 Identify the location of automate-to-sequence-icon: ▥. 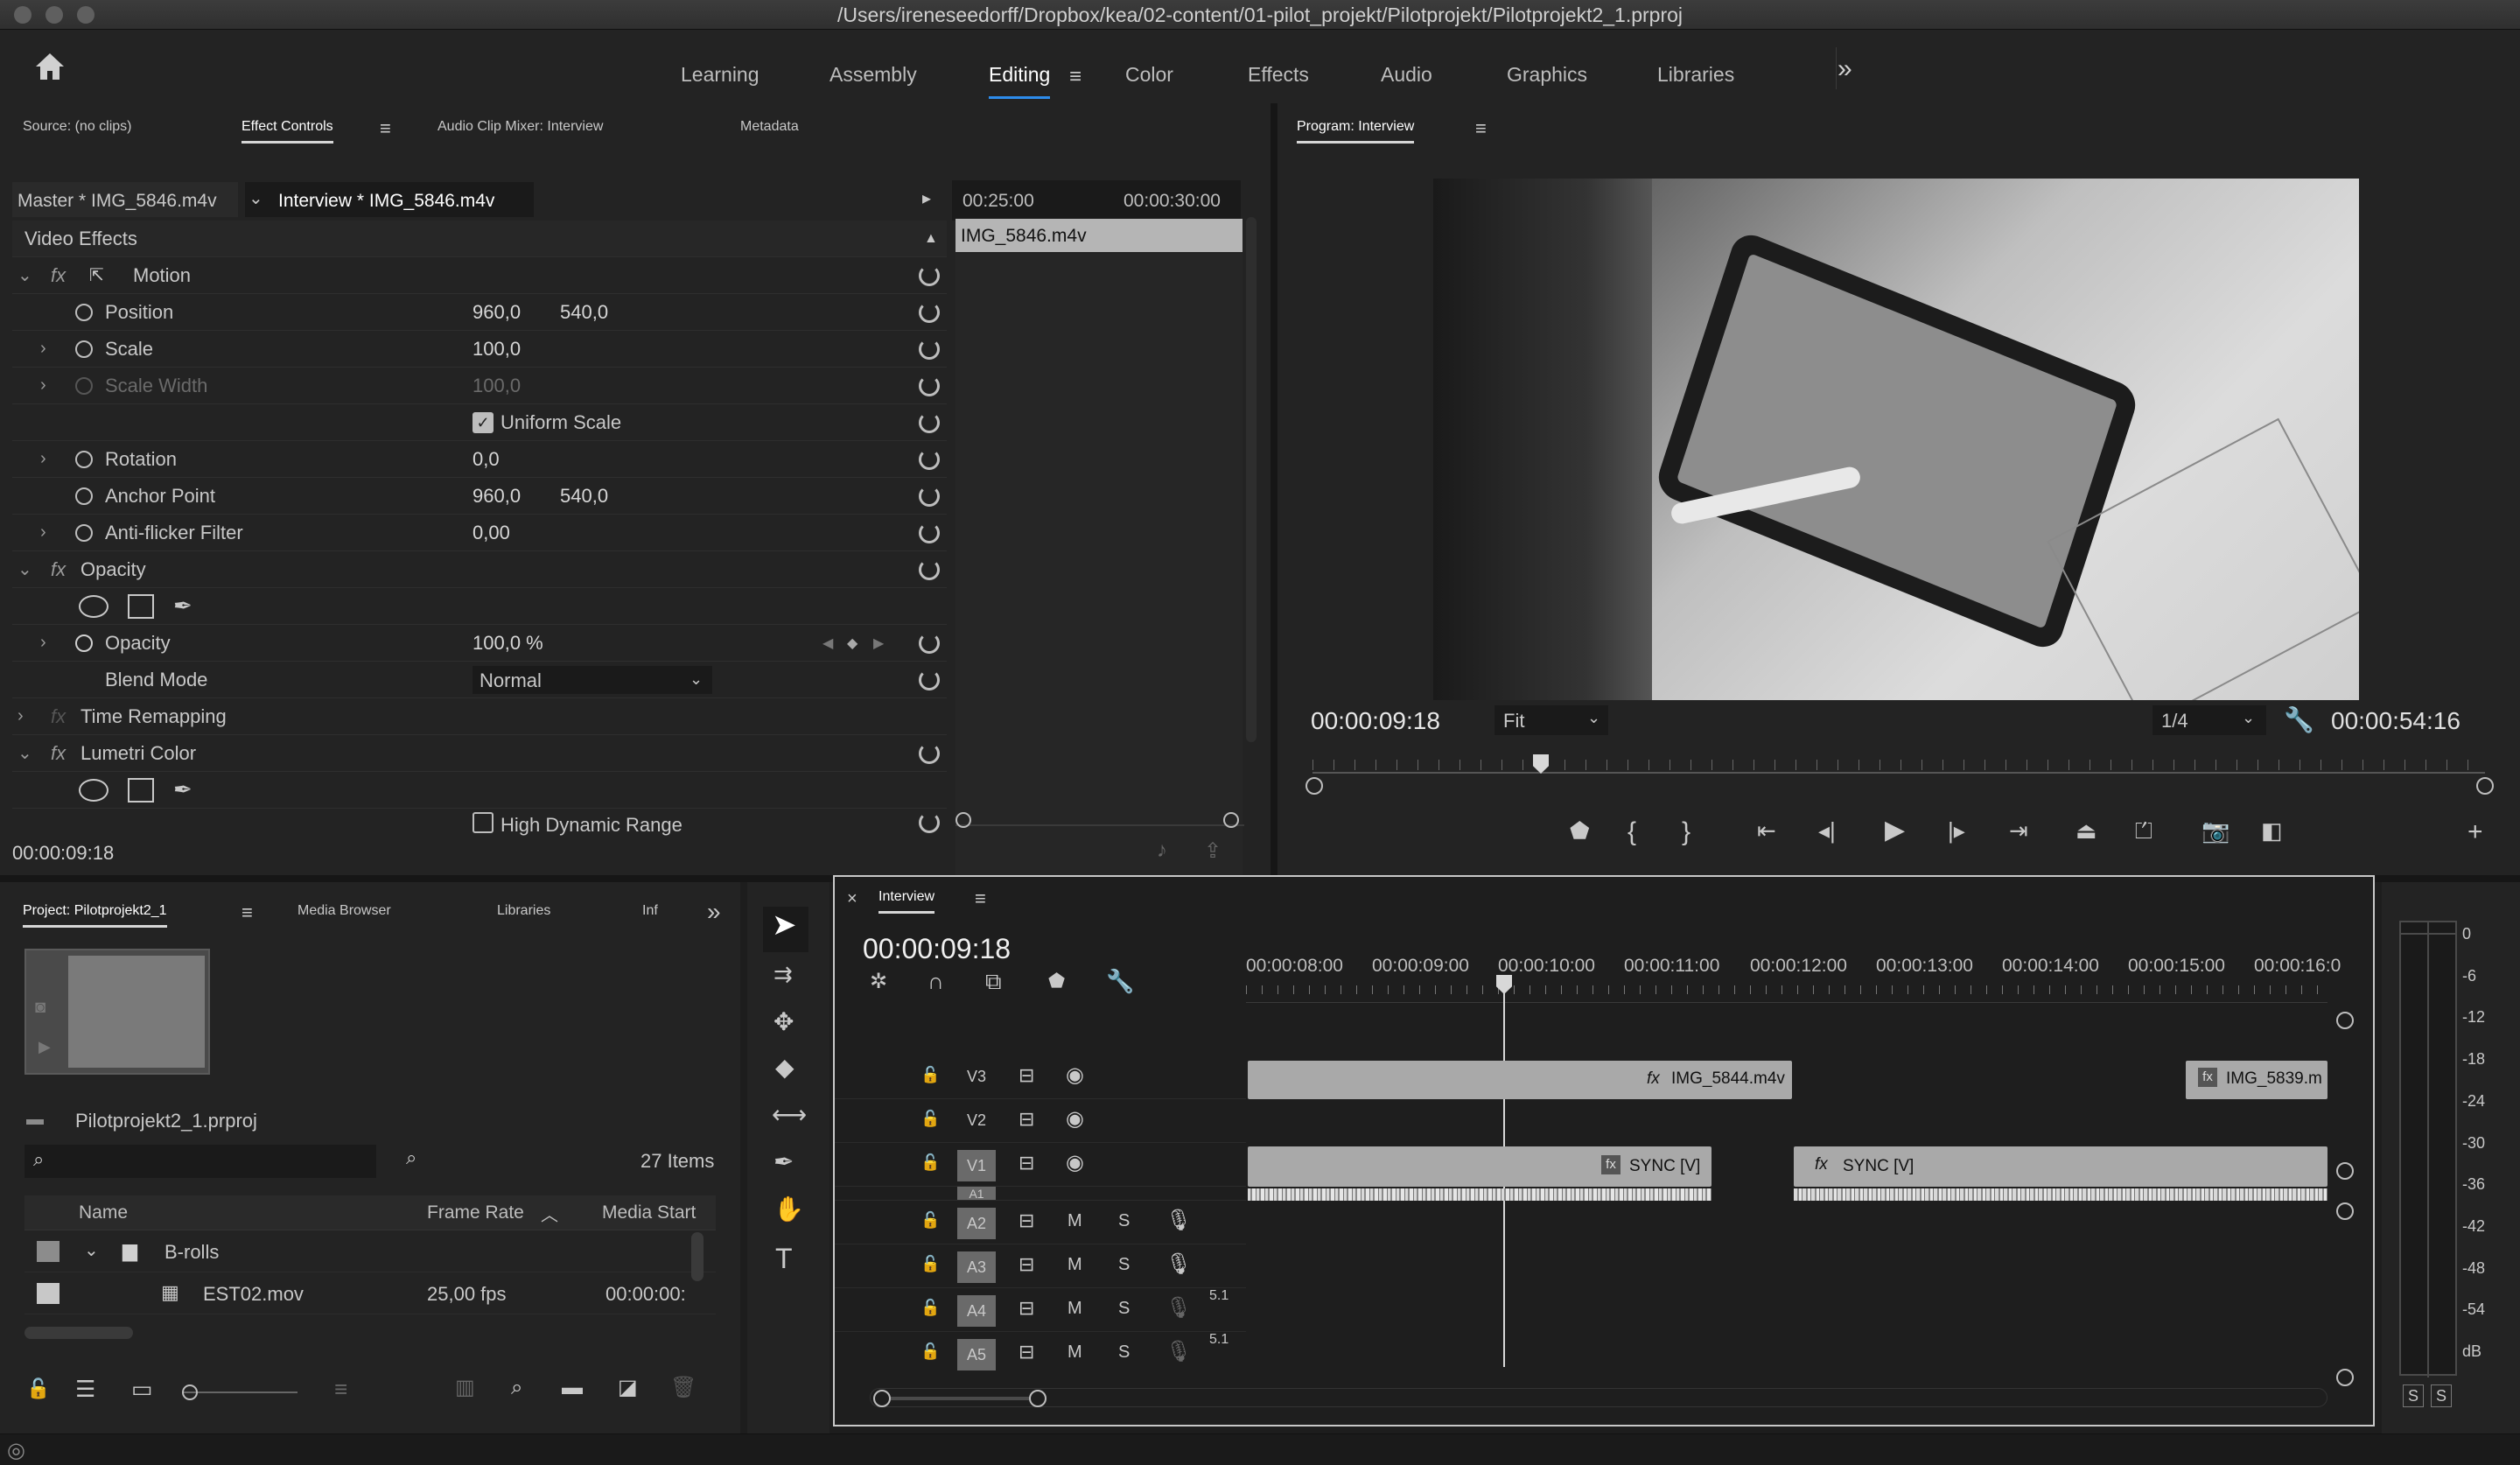
(465, 1387).